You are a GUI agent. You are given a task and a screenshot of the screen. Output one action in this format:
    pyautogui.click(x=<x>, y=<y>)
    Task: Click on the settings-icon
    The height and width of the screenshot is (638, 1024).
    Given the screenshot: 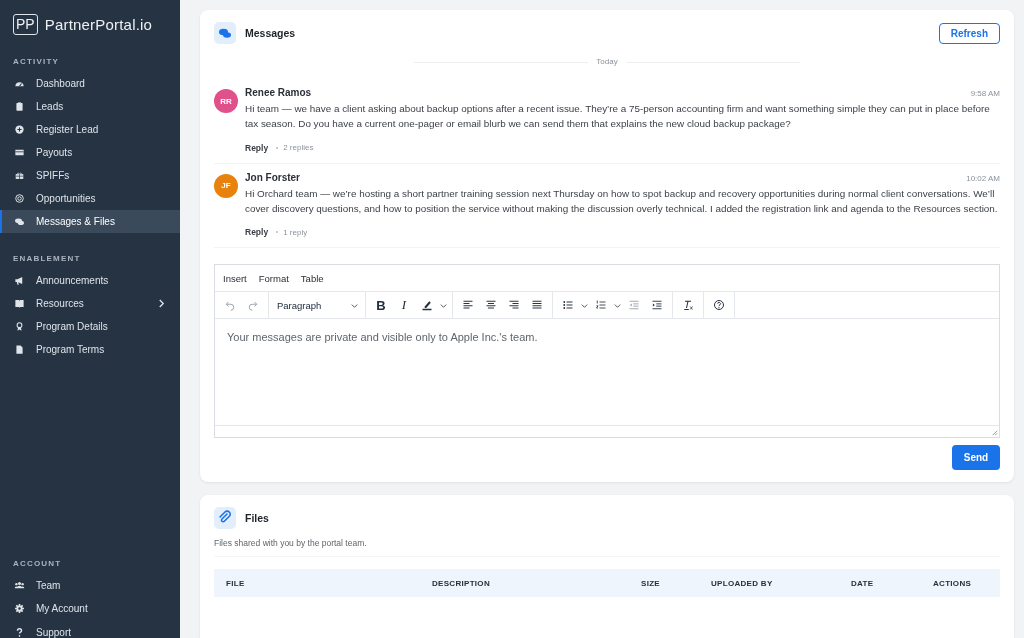 What is the action you would take?
    pyautogui.click(x=19, y=608)
    